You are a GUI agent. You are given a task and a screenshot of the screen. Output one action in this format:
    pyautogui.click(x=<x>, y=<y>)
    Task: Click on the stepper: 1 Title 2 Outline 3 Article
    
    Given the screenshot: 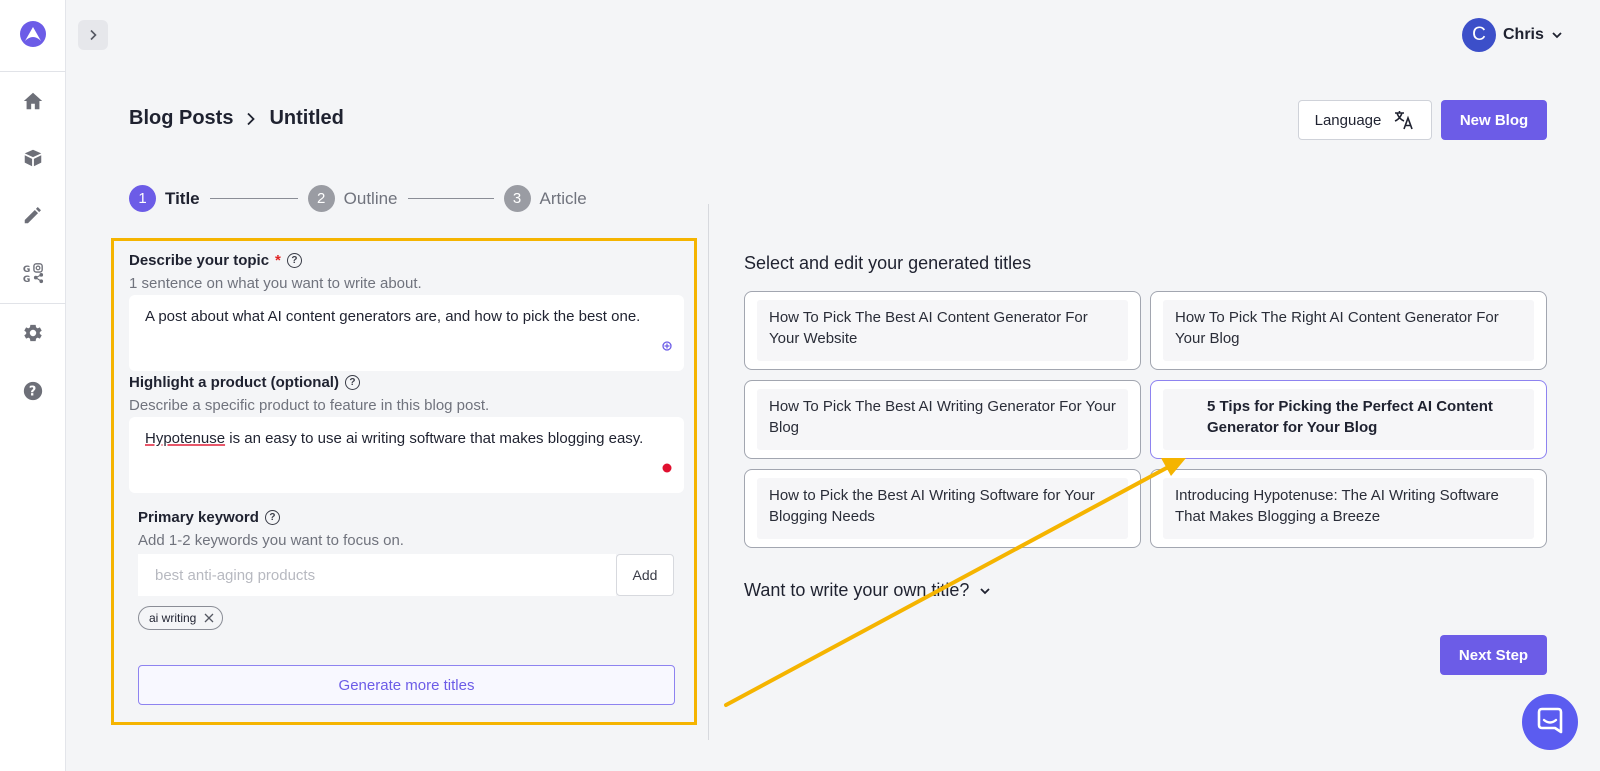 What is the action you would take?
    pyautogui.click(x=358, y=198)
    